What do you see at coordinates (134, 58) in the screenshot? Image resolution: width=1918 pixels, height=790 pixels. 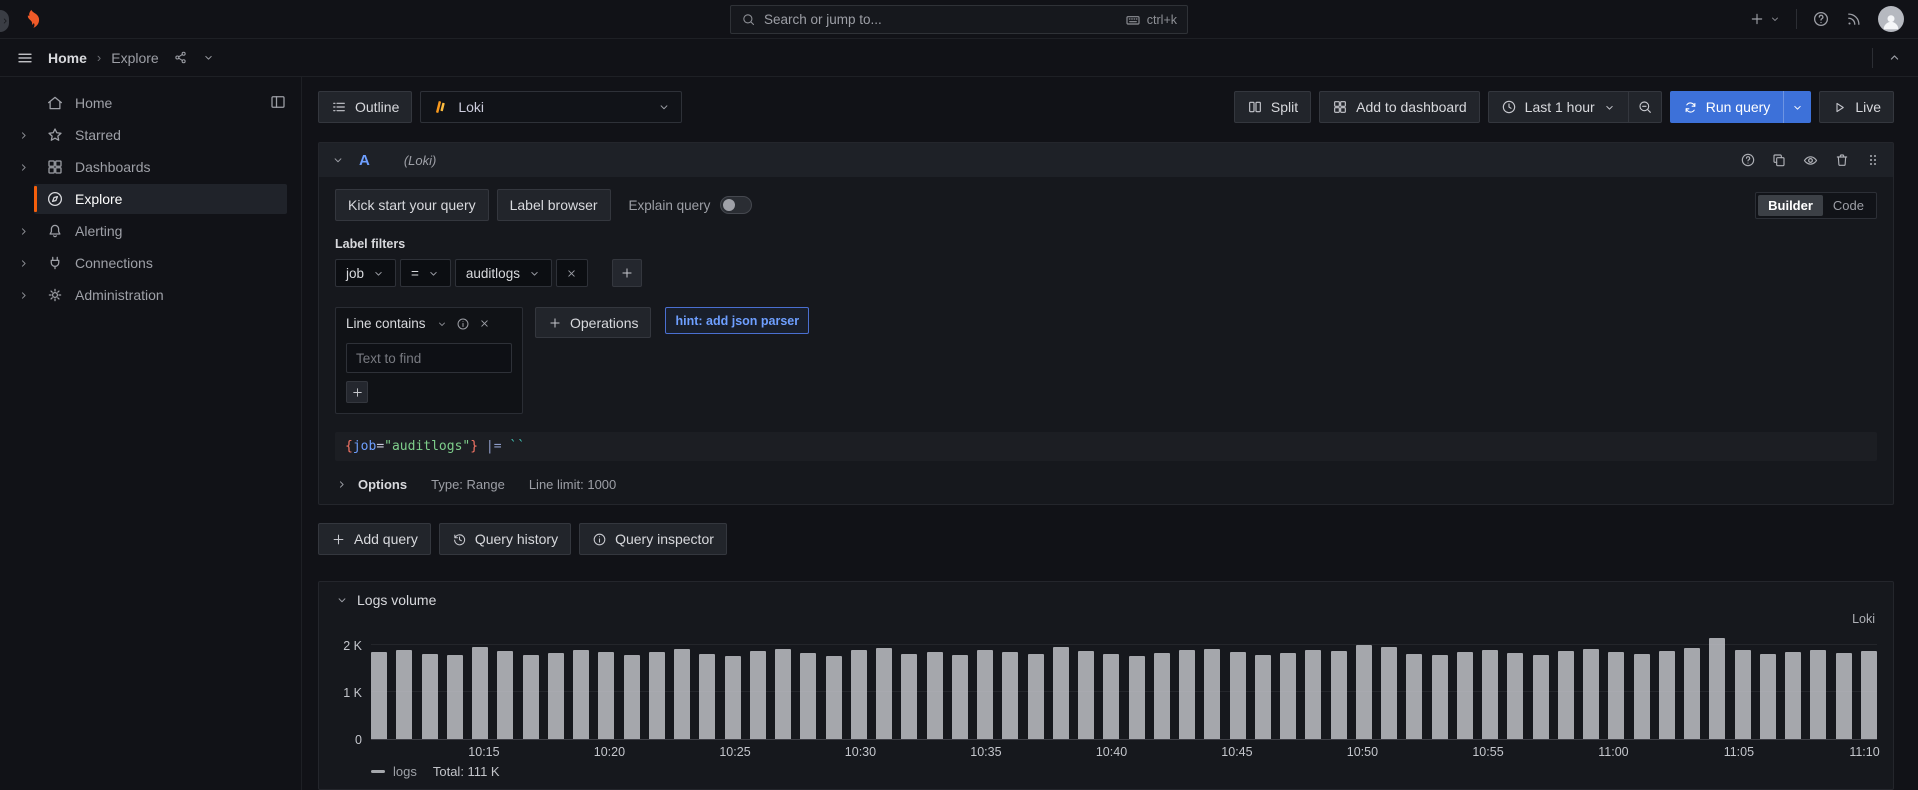 I see `breadcrumb-explore: Explore` at bounding box center [134, 58].